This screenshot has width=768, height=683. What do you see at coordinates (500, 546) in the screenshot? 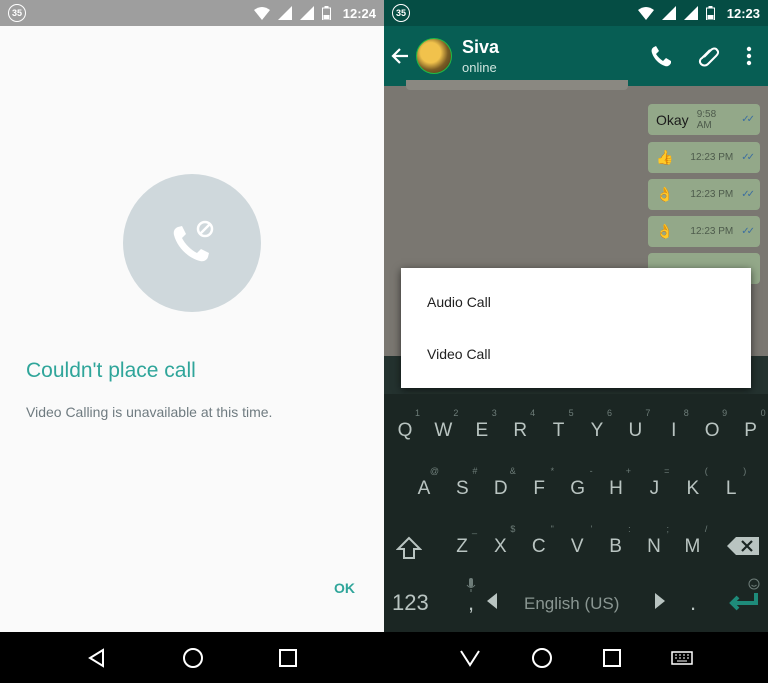
I see `key-label: X` at bounding box center [500, 546].